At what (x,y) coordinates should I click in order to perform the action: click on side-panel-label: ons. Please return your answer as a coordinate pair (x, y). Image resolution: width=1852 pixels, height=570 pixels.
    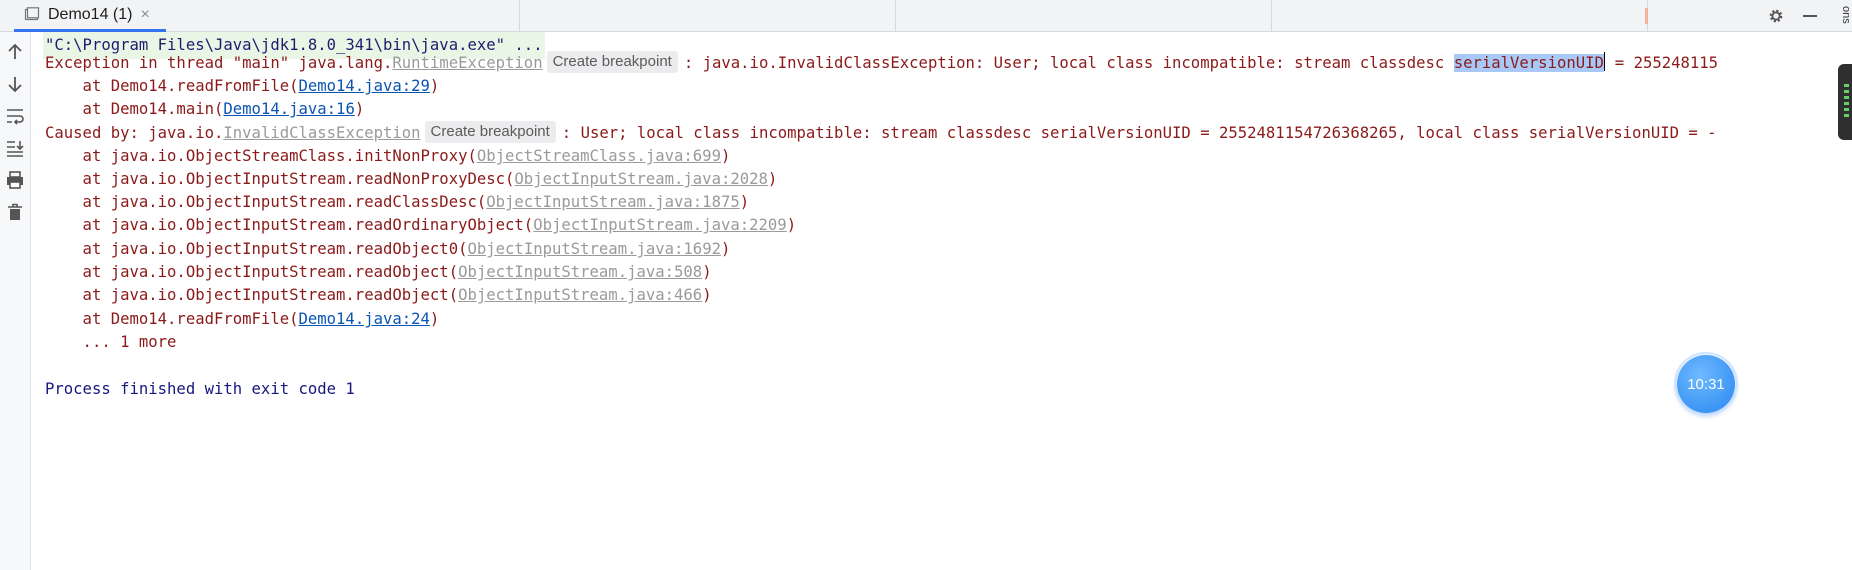
    Looking at the image, I should click on (1845, 18).